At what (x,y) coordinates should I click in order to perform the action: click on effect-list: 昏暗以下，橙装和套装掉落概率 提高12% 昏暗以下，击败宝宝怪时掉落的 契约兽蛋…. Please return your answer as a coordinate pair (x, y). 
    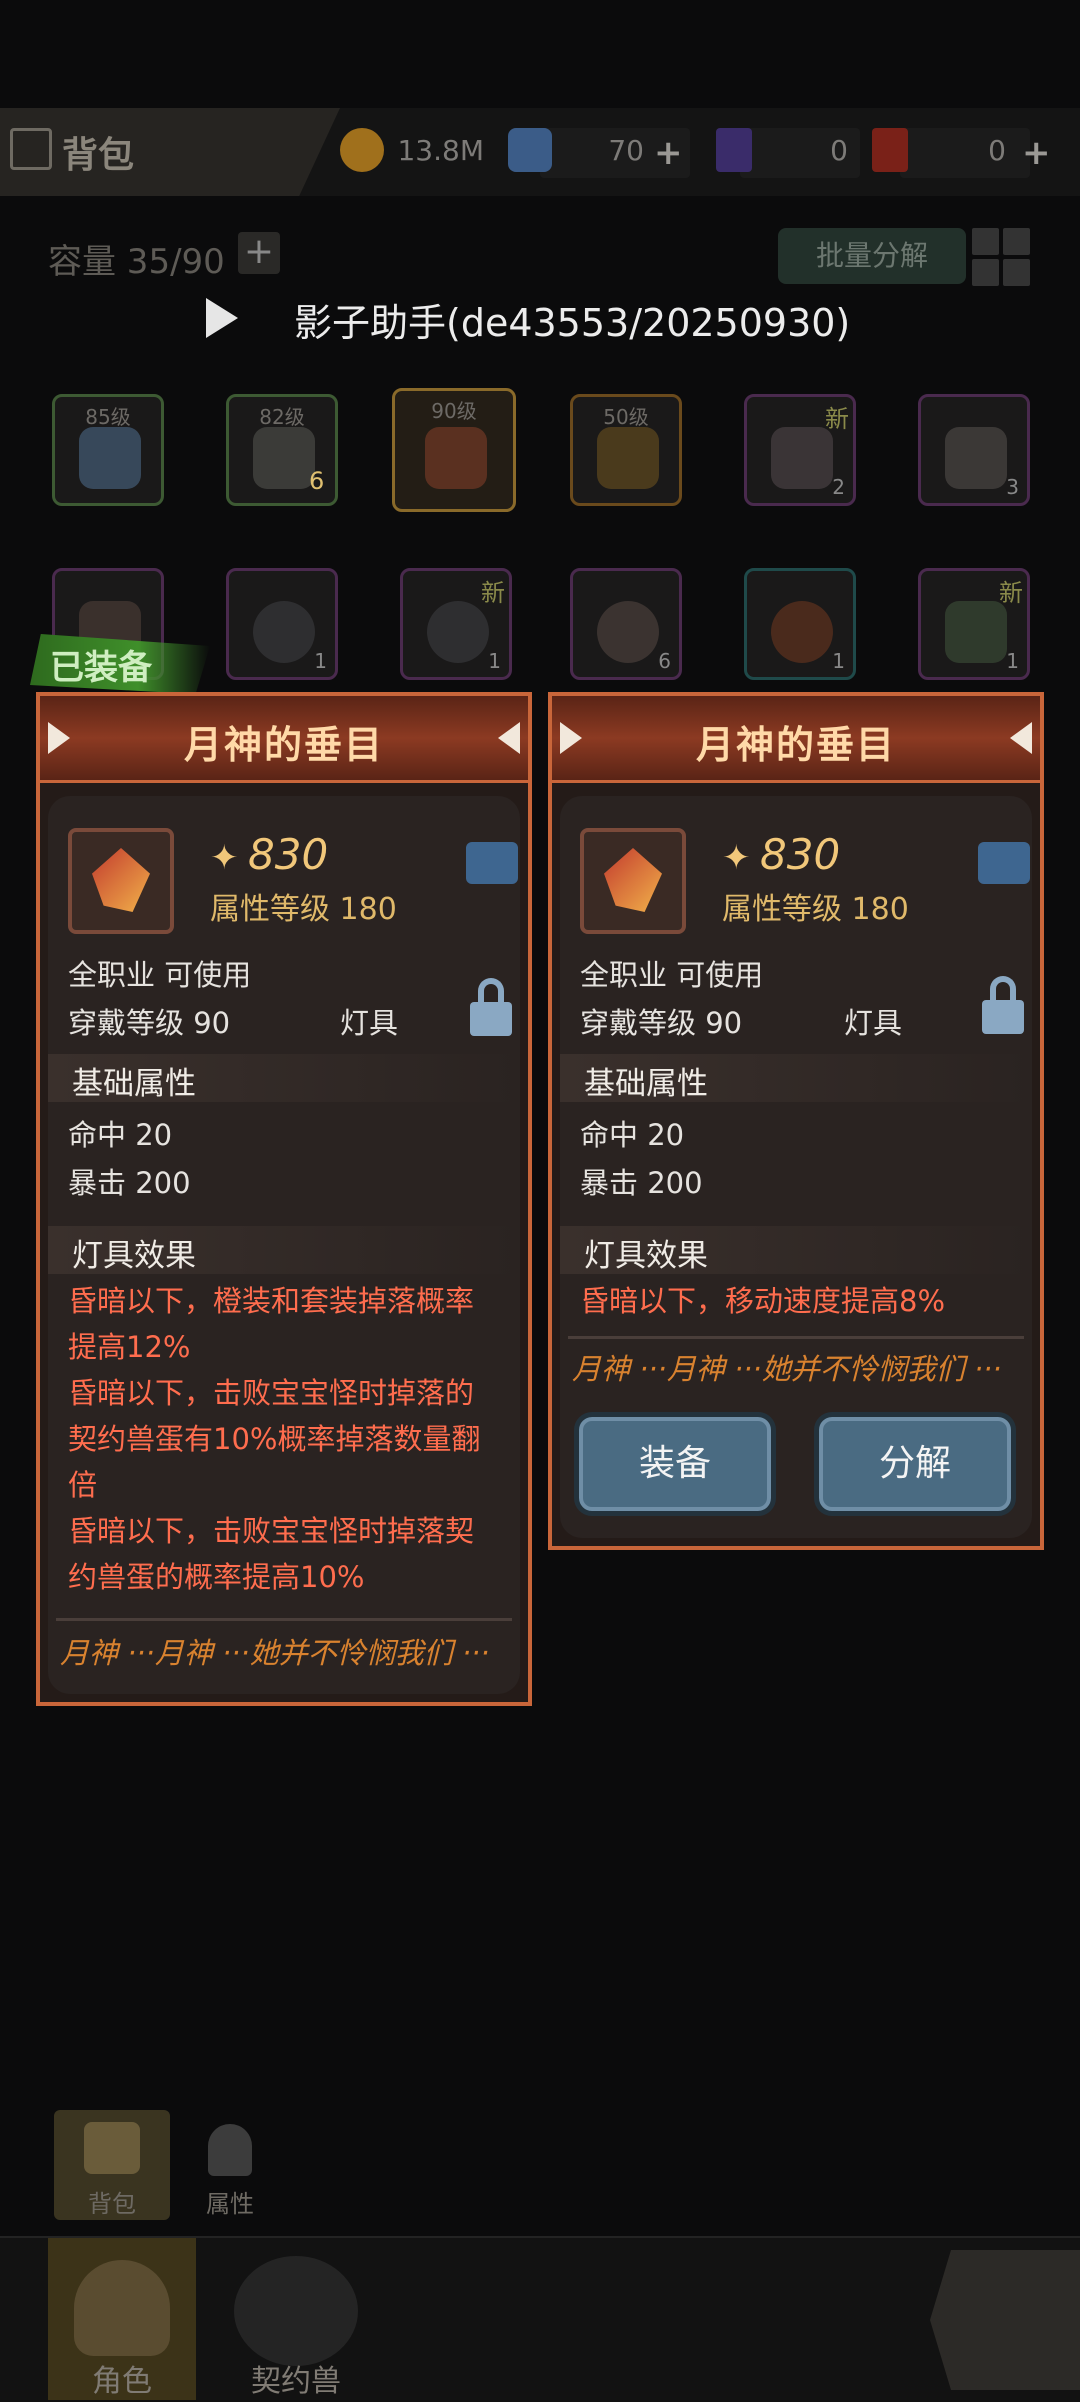
    Looking at the image, I should click on (293, 1439).